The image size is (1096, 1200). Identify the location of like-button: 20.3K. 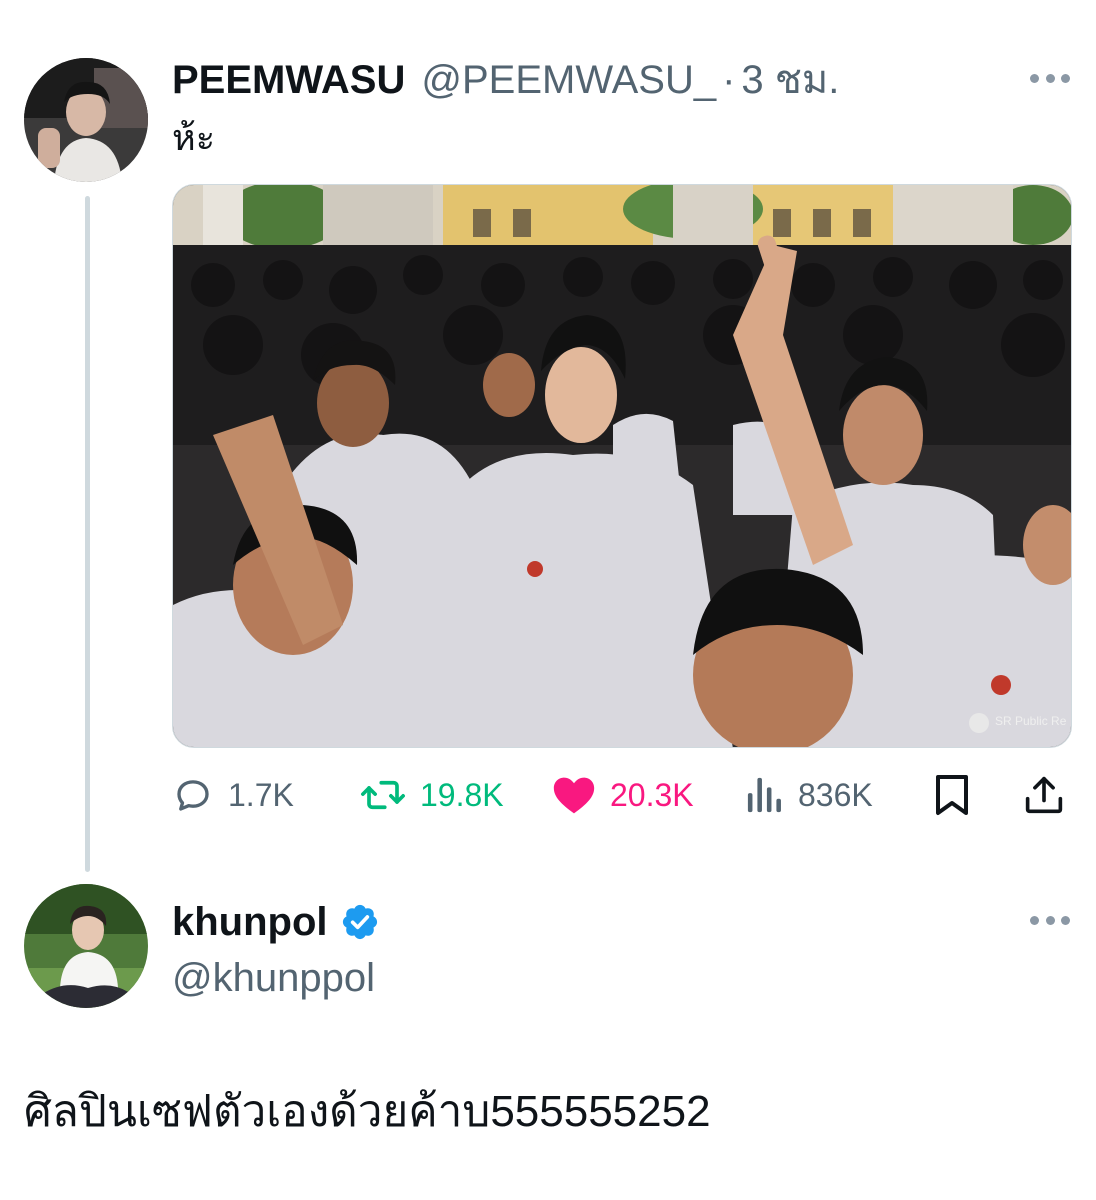
(623, 795).